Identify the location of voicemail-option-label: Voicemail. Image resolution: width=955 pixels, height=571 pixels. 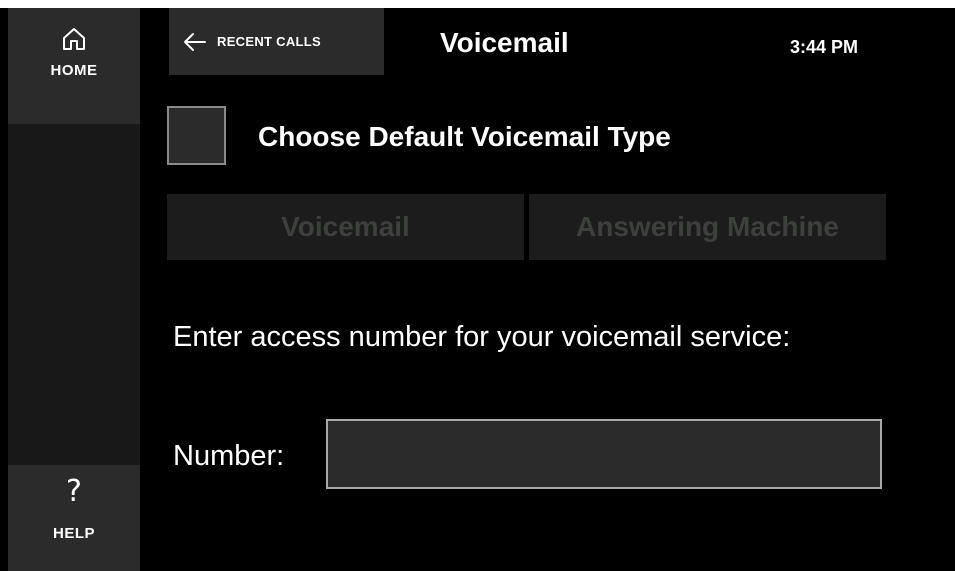
(345, 226).